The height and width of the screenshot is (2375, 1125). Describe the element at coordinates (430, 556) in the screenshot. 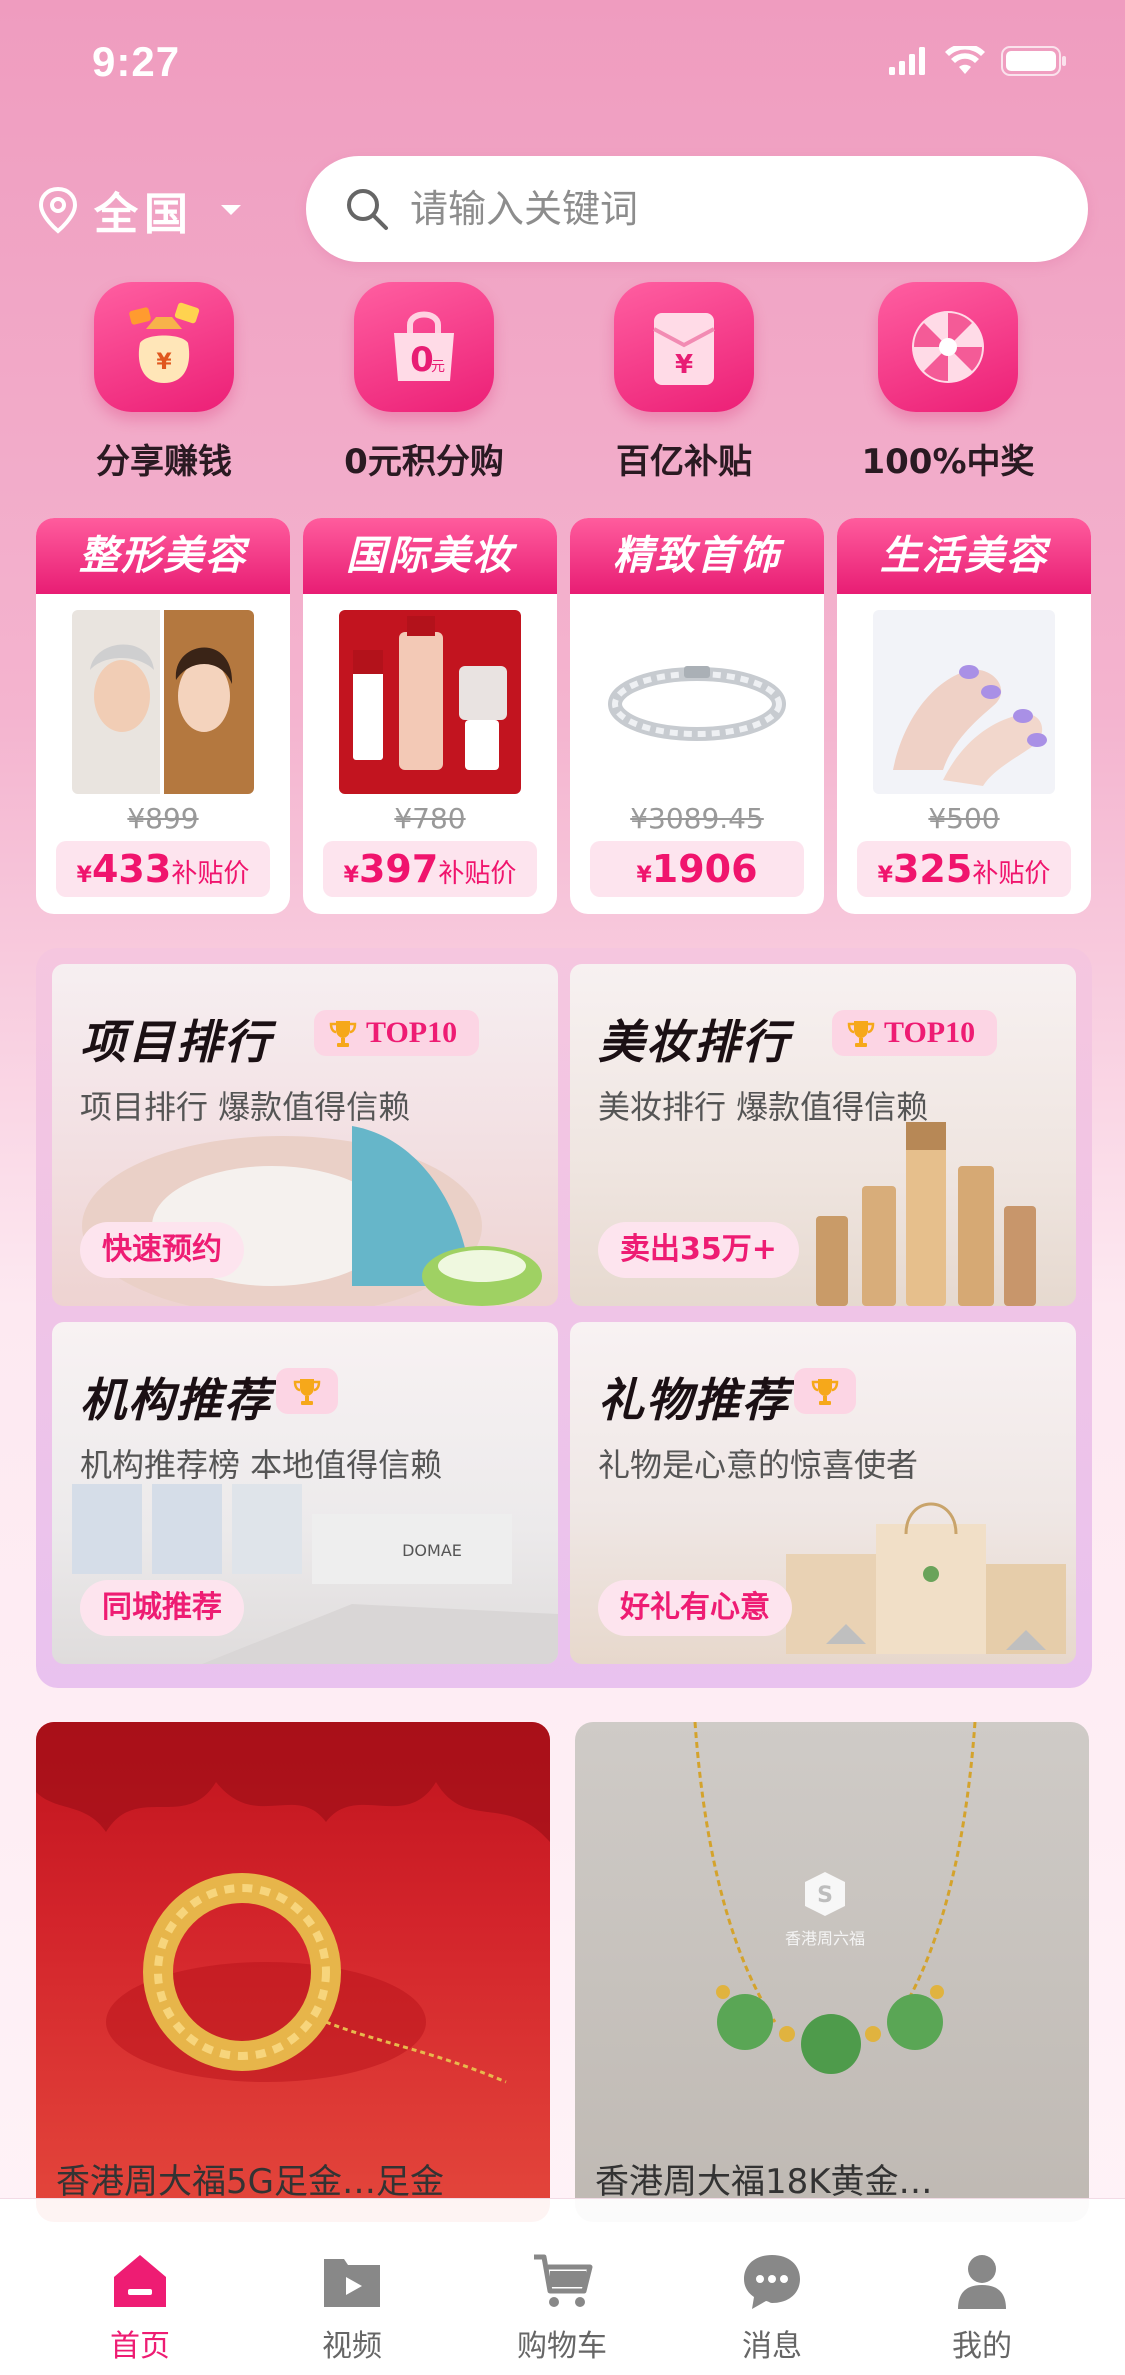

I see `category-title: 国际美妆` at that location.